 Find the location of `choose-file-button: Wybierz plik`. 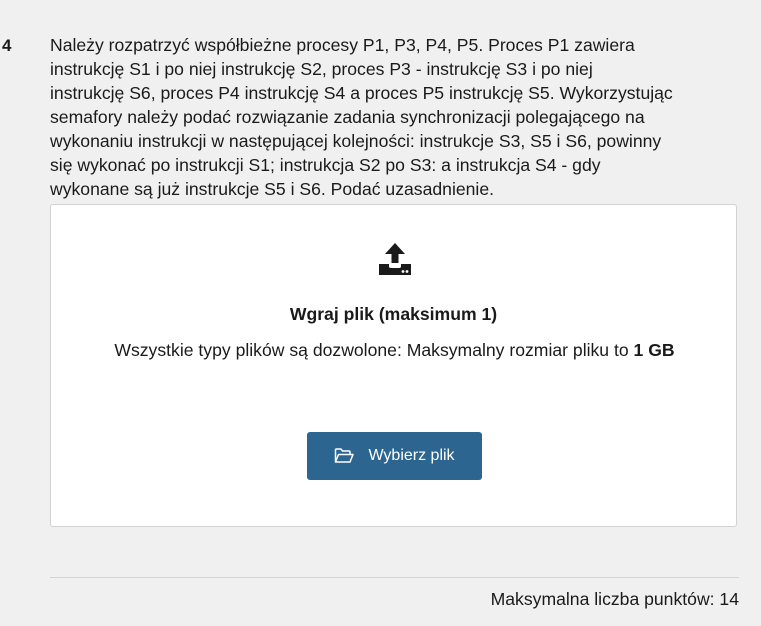

choose-file-button: Wybierz plik is located at coordinates (394, 456).